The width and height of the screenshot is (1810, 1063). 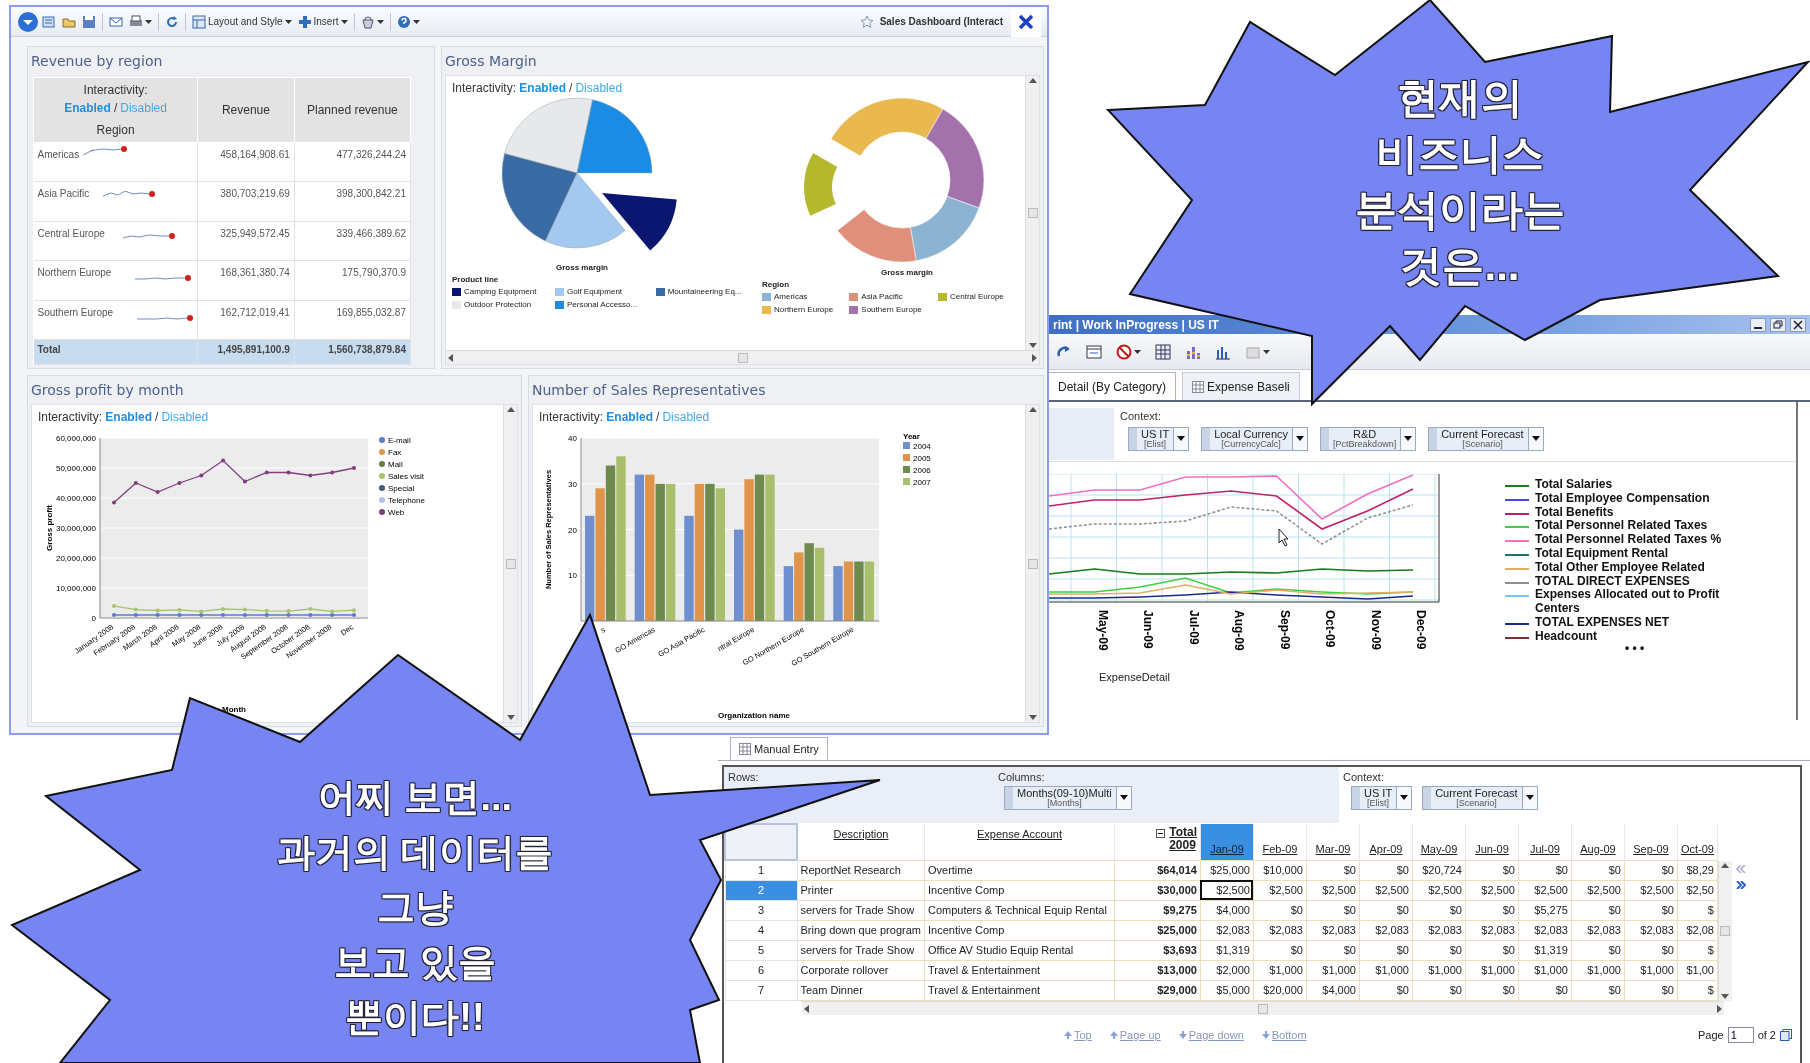 I want to click on row-header: 6, so click(x=761, y=970).